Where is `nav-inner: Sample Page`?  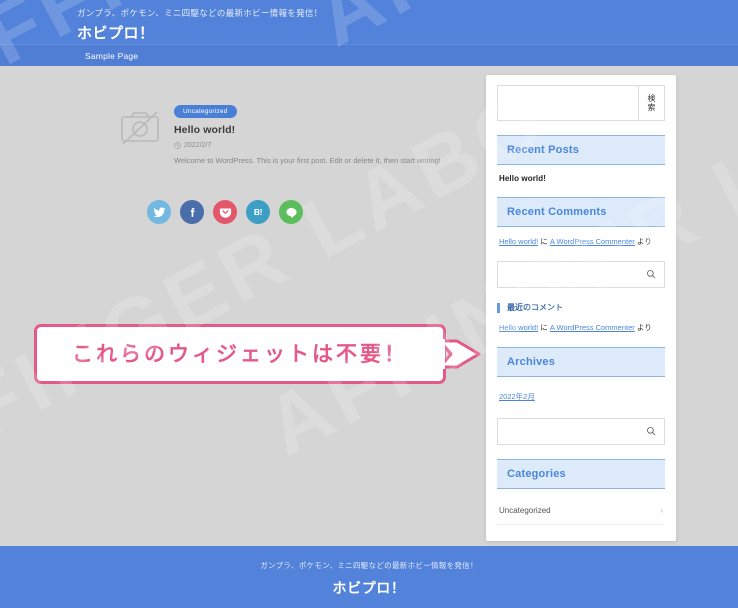 nav-inner: Sample Page is located at coordinates (369, 55).